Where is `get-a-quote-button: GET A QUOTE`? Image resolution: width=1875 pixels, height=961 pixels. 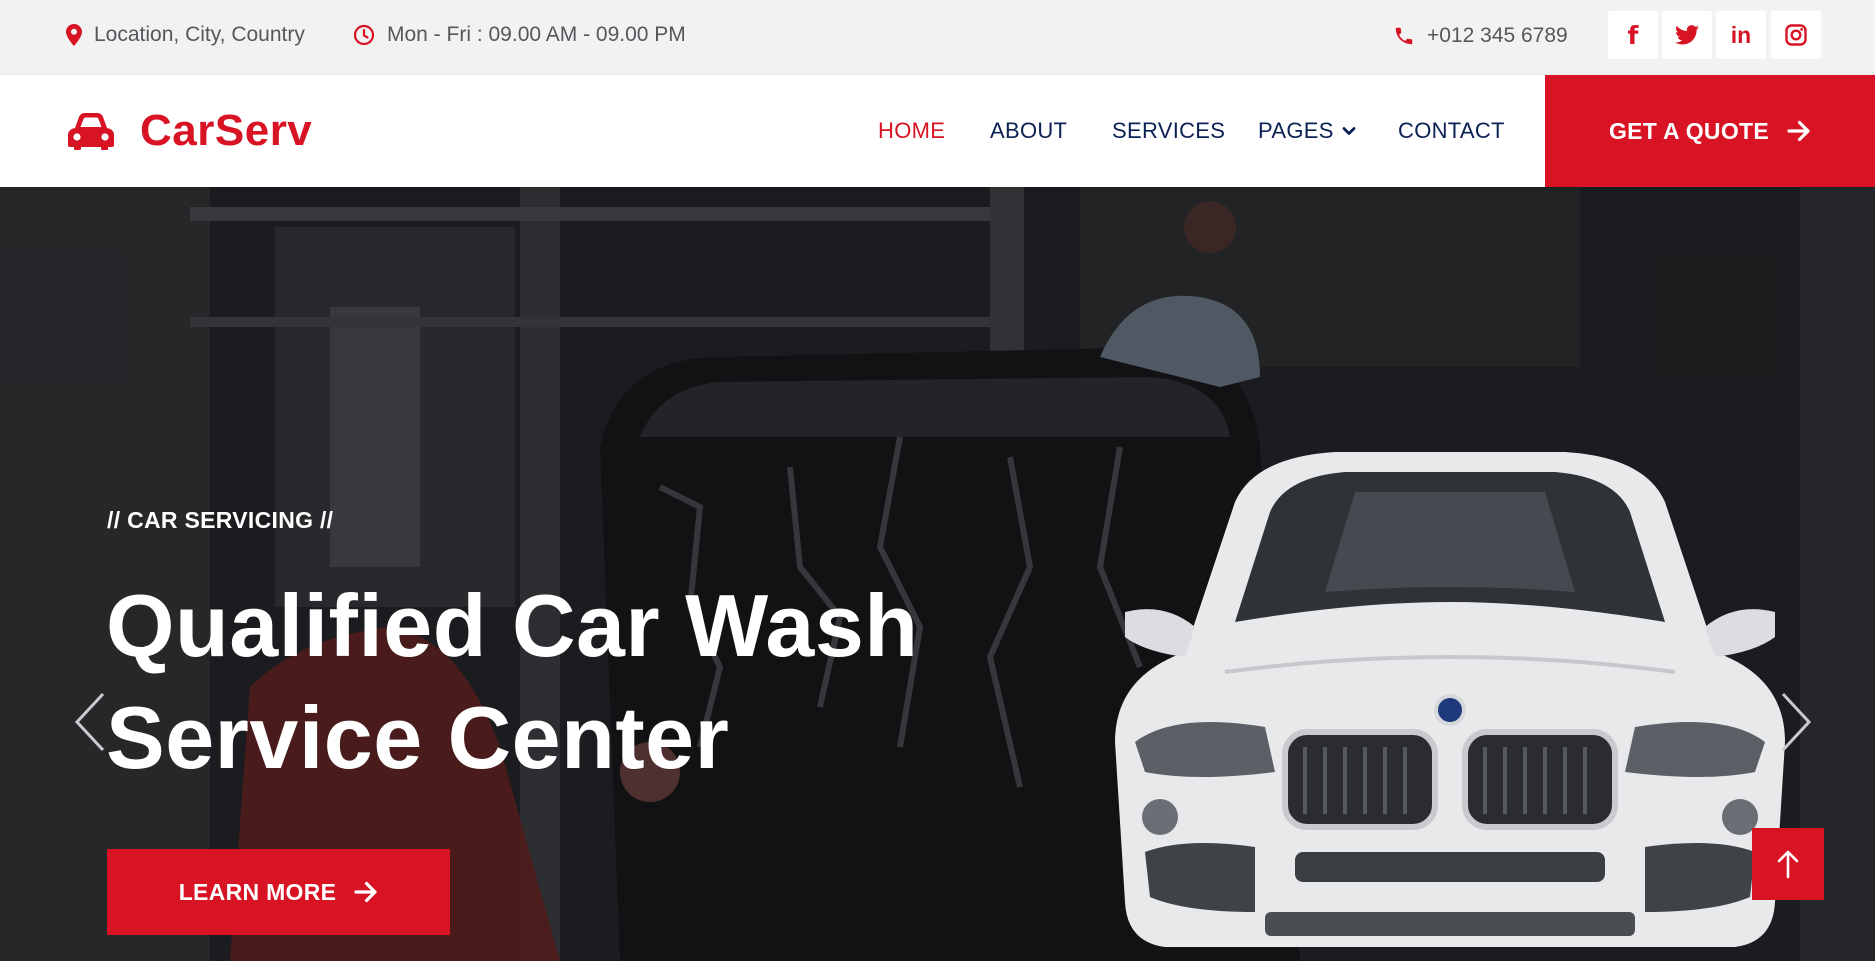
get-a-quote-button: GET A QUOTE is located at coordinates (1710, 131).